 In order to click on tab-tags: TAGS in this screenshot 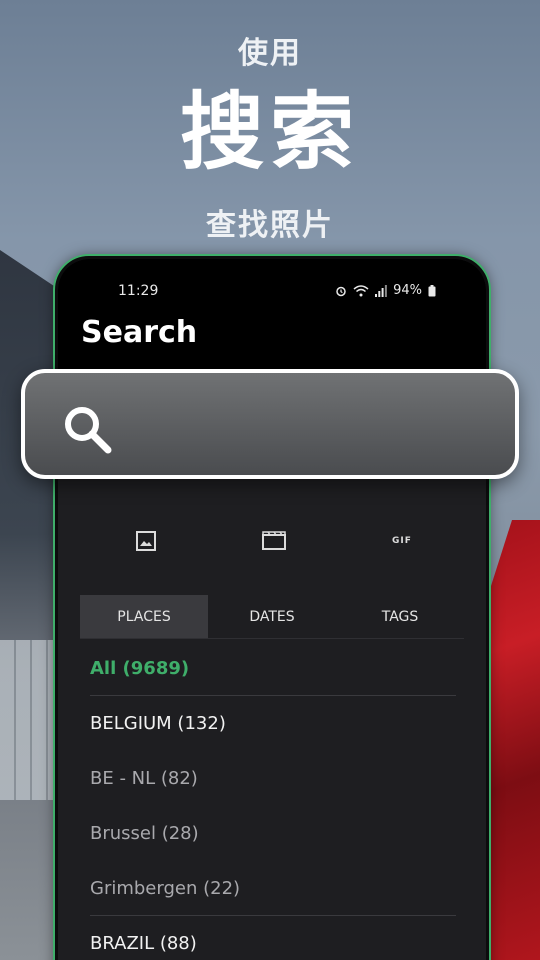, I will do `click(400, 616)`.